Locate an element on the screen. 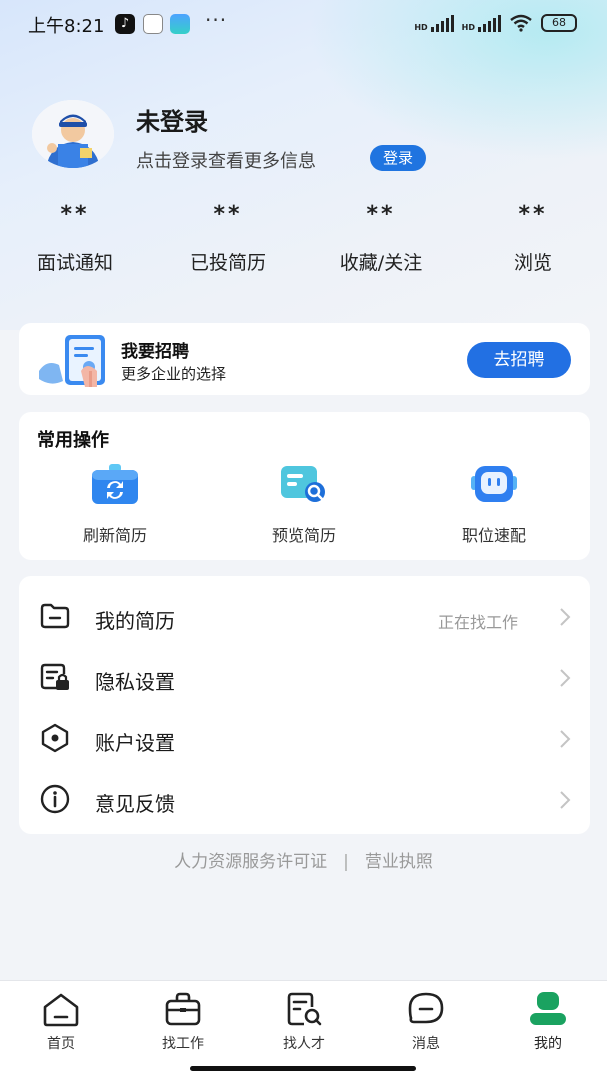 This screenshot has height=1080, width=607. stat-label: 已投简历 is located at coordinates (227, 263).